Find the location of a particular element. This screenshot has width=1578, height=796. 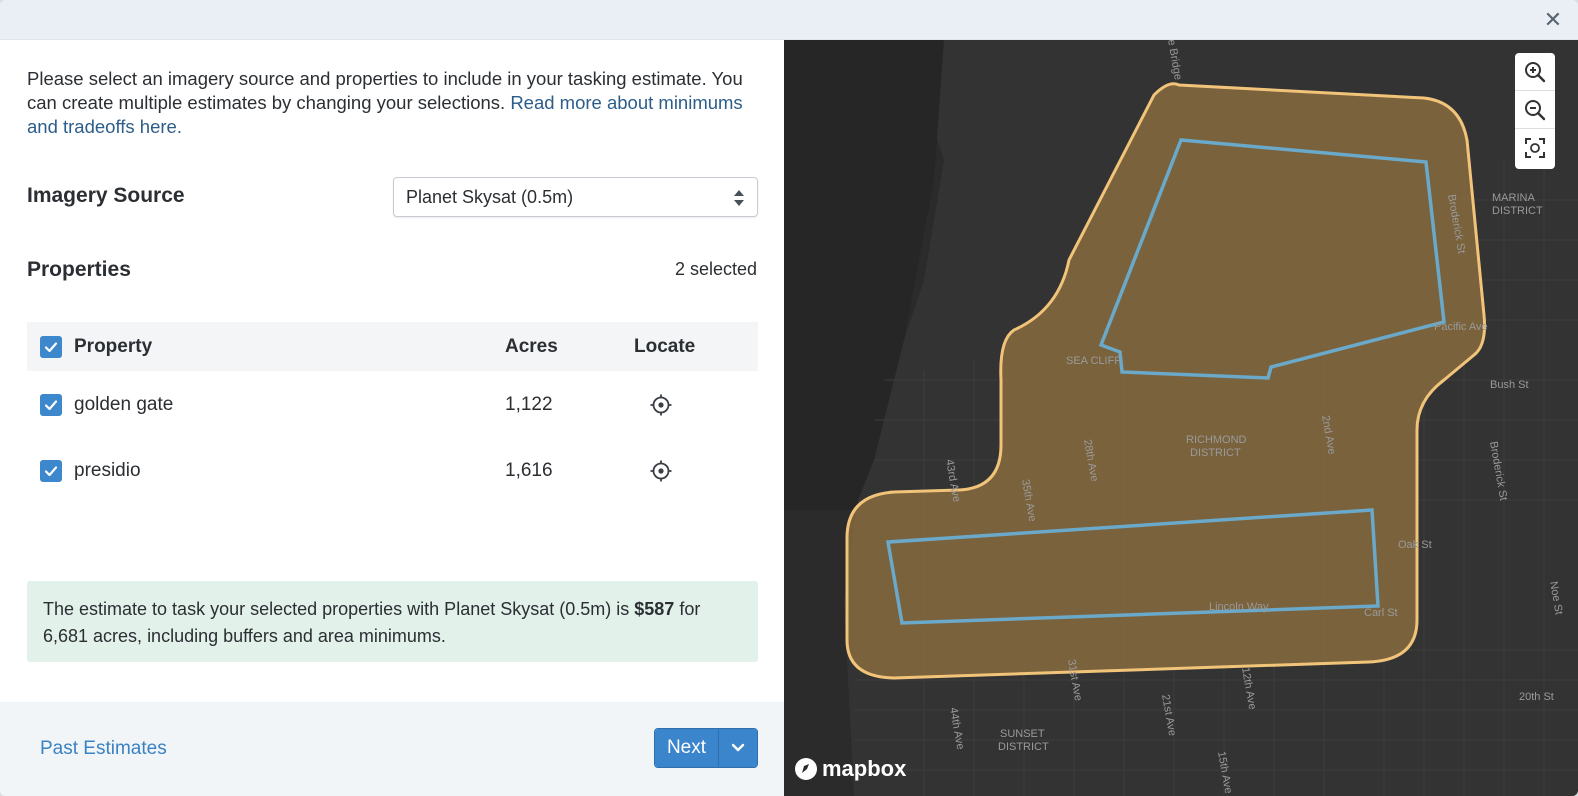

map-label-pacific: Pacific Ave is located at coordinates (1461, 327).